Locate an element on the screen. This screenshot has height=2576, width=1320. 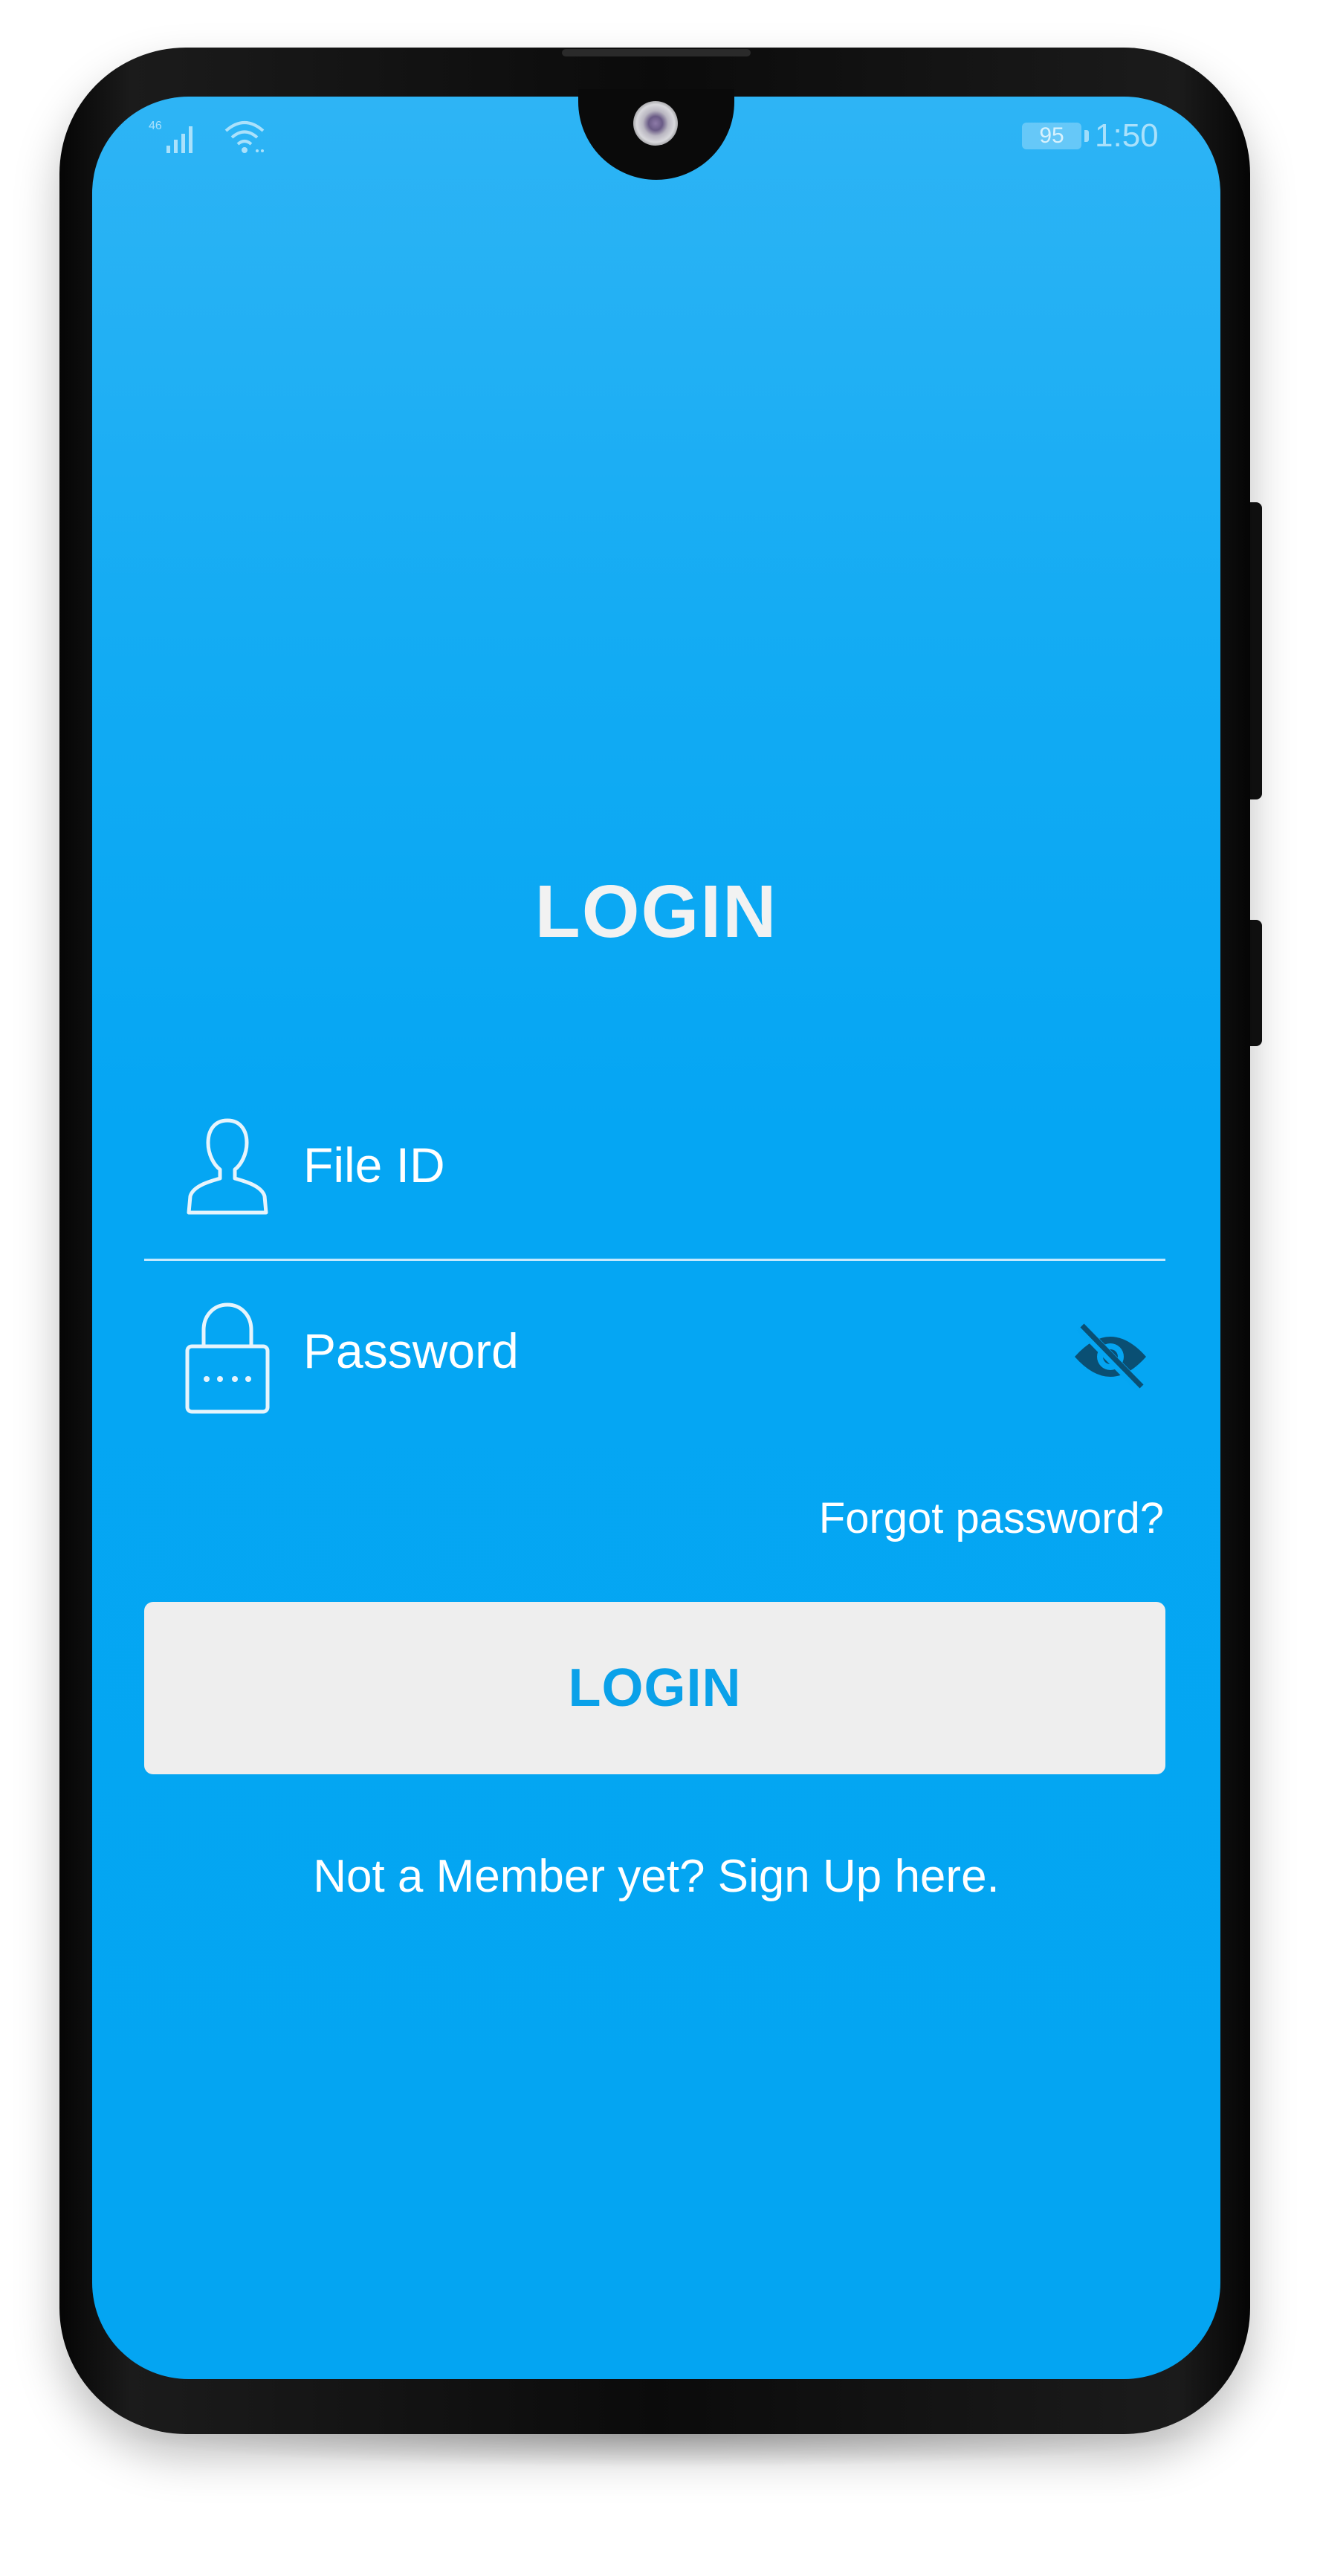
page-title: LOGIN is located at coordinates (656, 911).